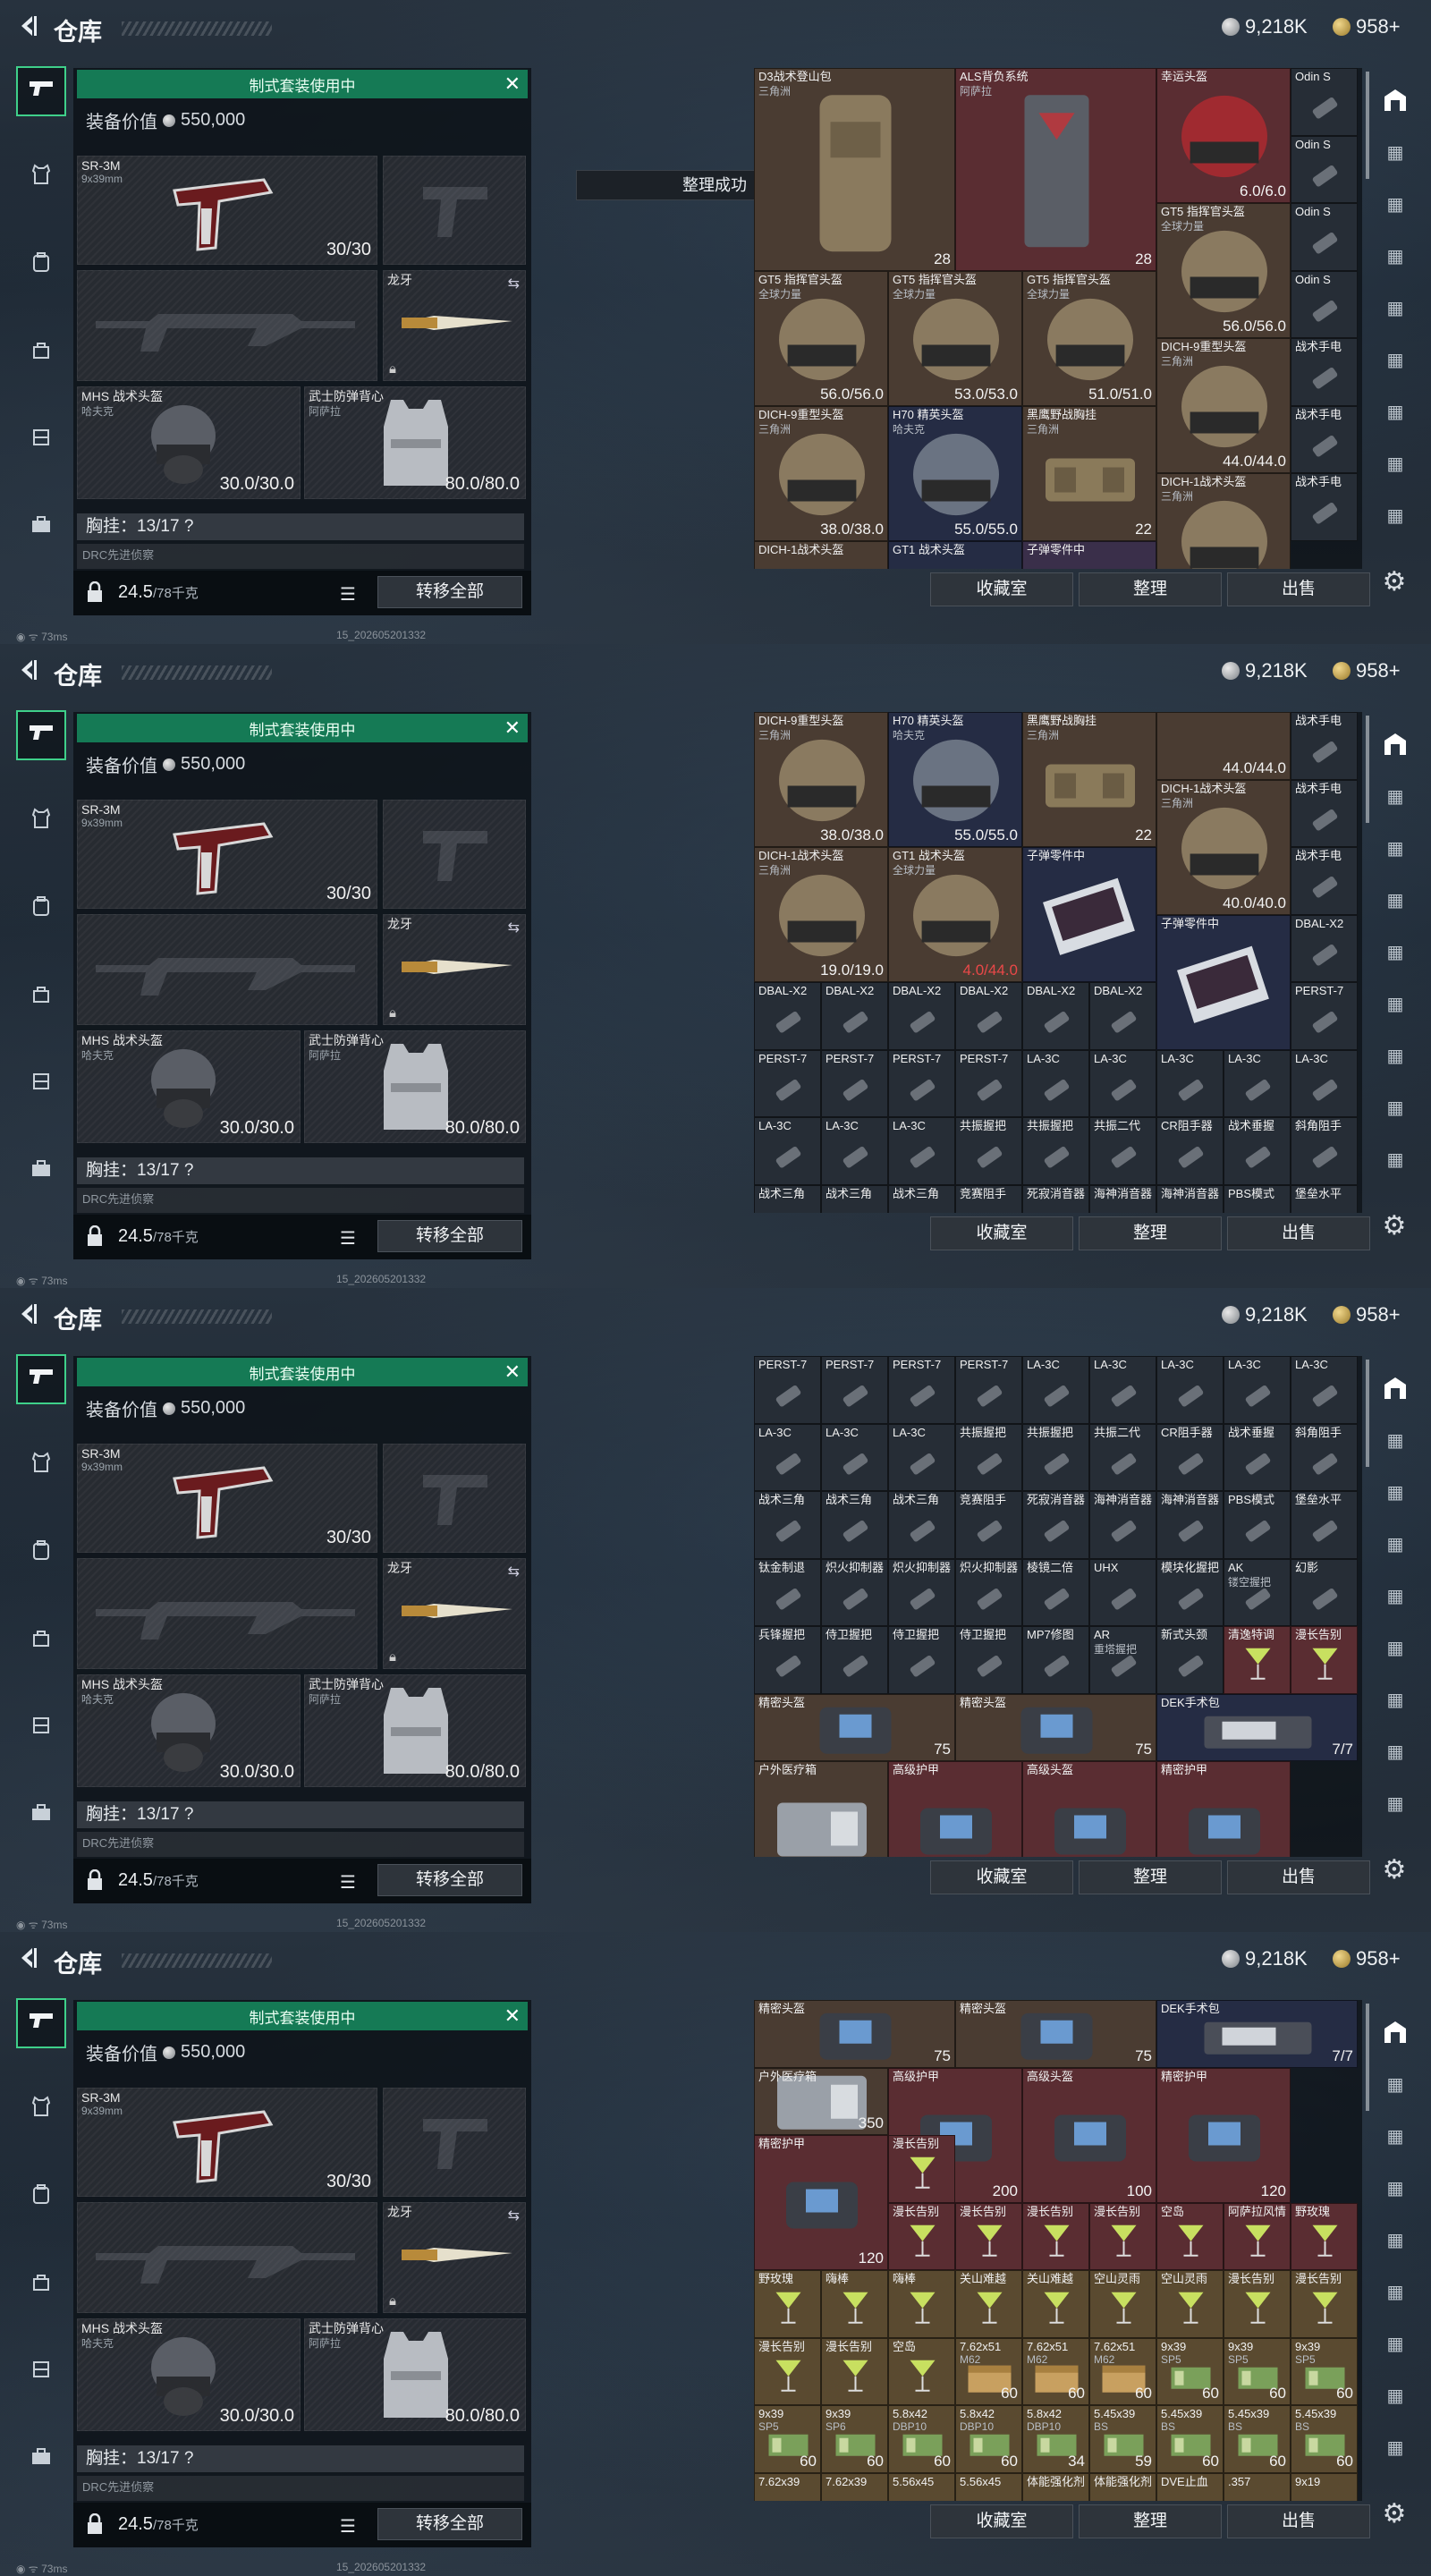 This screenshot has height=2576, width=1431. I want to click on stash-item: 高级护甲, so click(955, 1809).